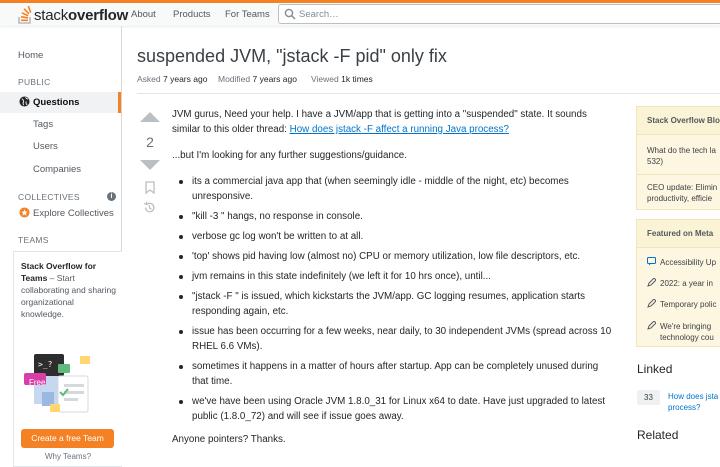 This screenshot has width=720, height=467. Describe the element at coordinates (25, 15) in the screenshot. I see `stack-logo-icon` at that location.